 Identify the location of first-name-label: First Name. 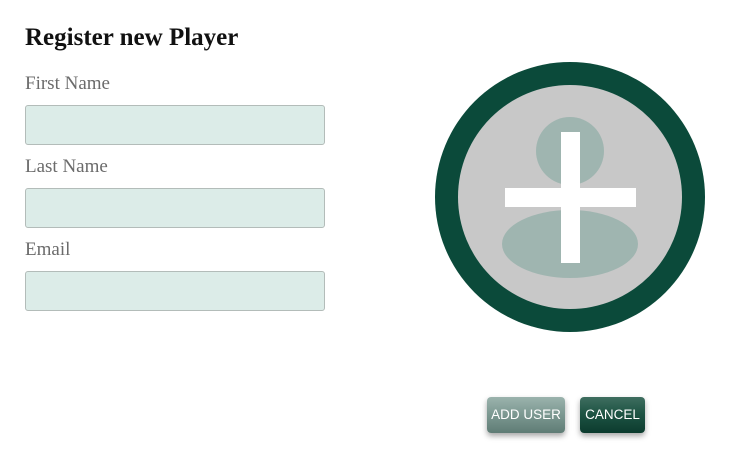
(67, 83).